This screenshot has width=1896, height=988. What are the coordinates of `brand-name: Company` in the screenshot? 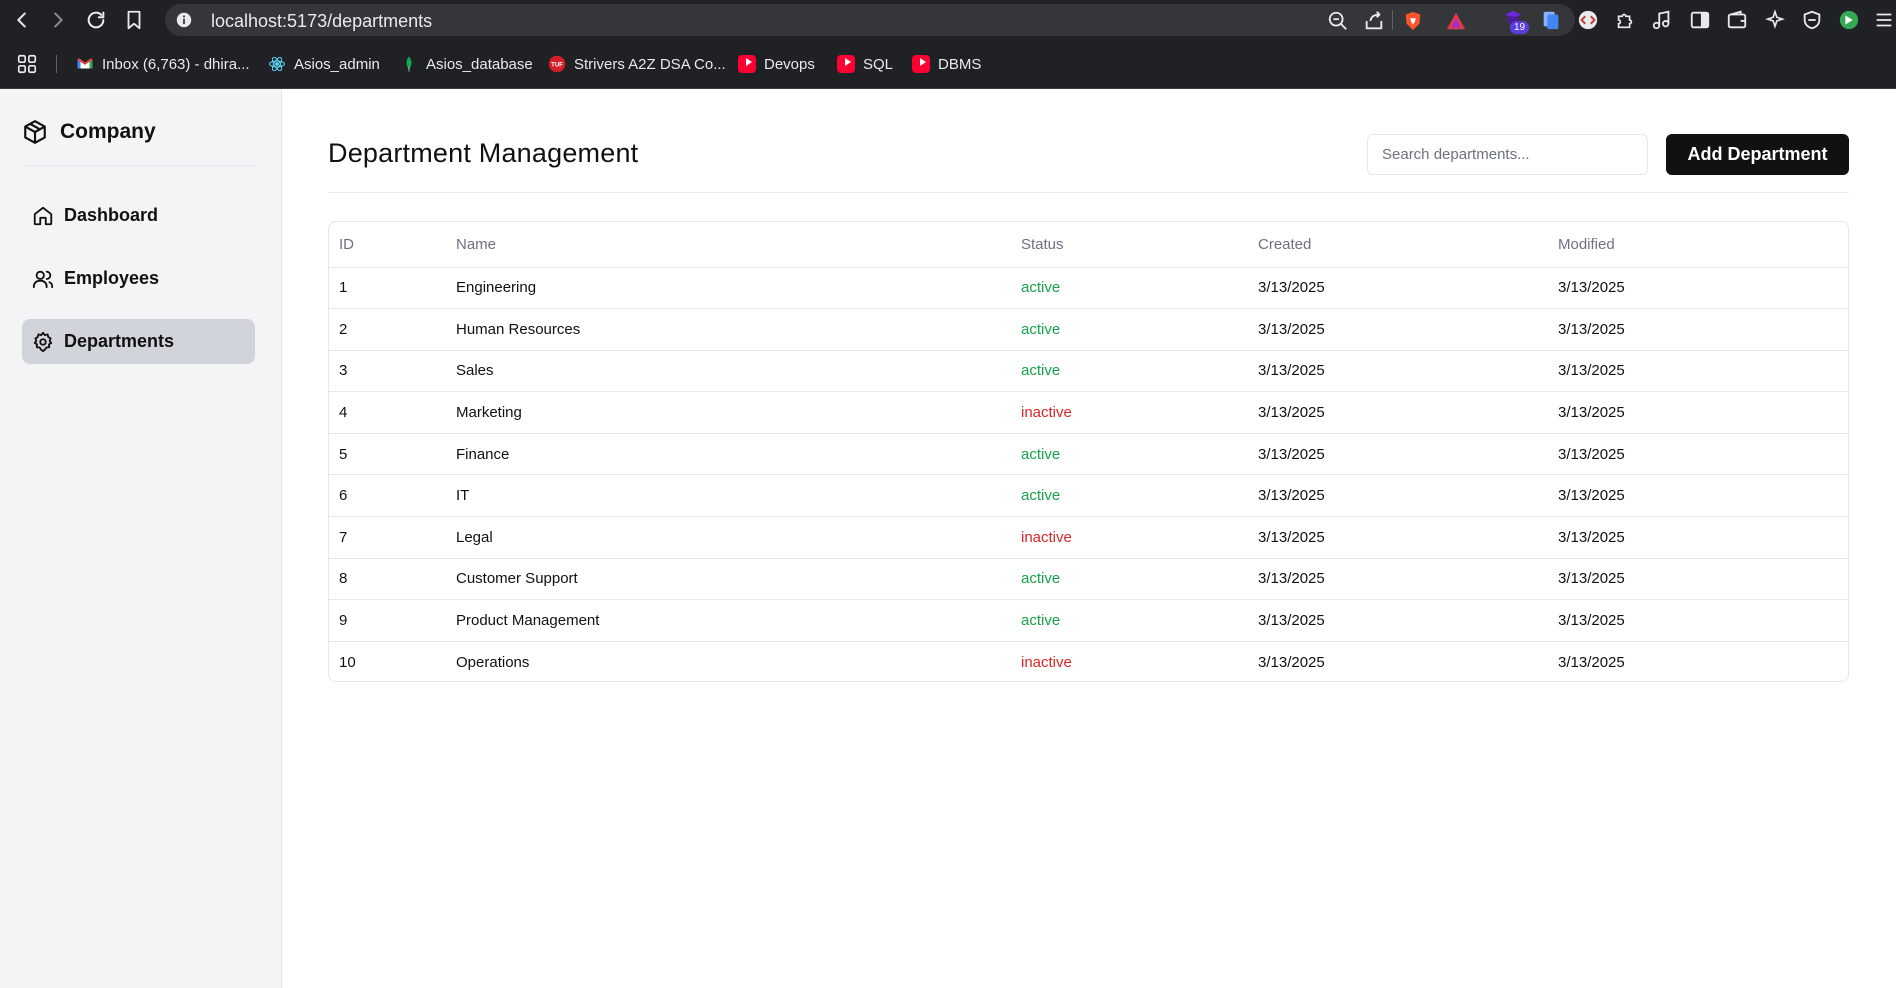 It's located at (108, 131).